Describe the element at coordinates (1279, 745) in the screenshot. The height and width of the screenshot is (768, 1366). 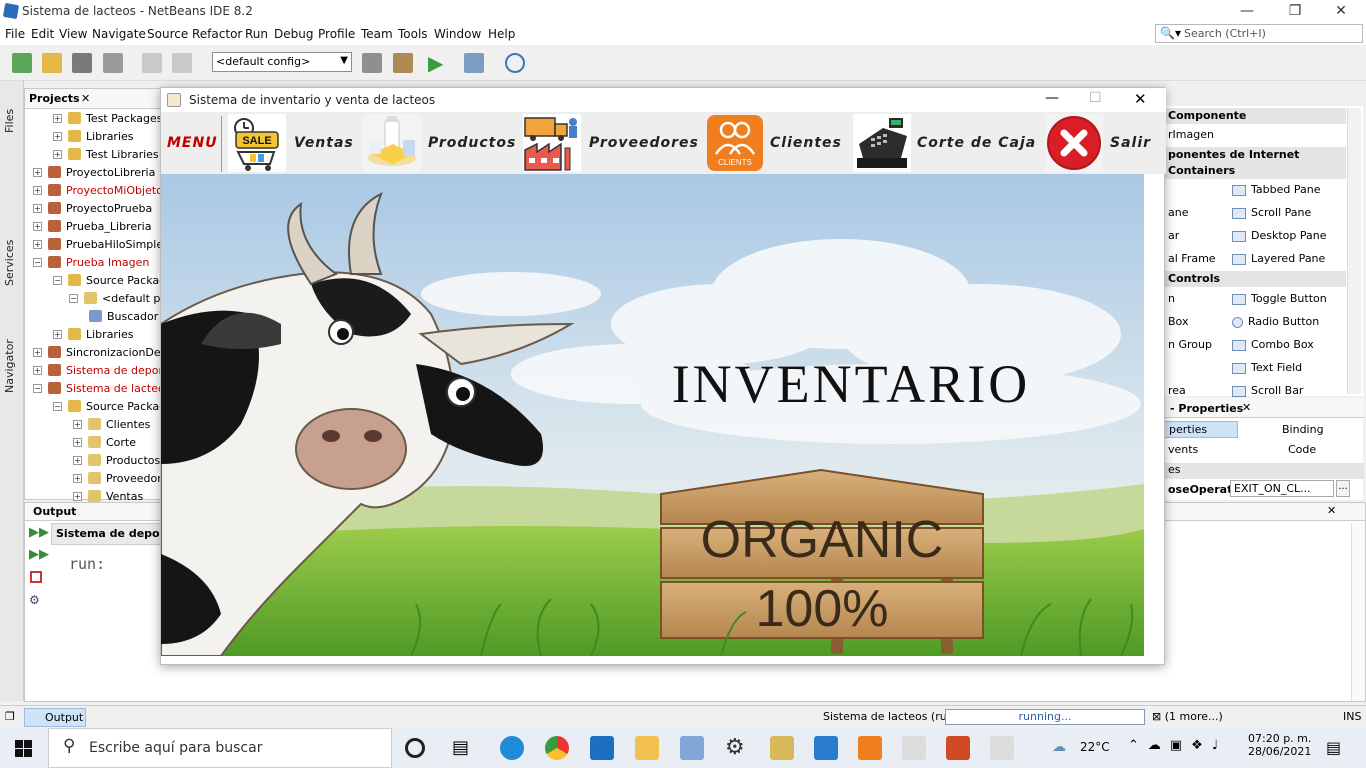
I see `taskbar-clock: 07:20 p. m. 28/06/2021` at that location.